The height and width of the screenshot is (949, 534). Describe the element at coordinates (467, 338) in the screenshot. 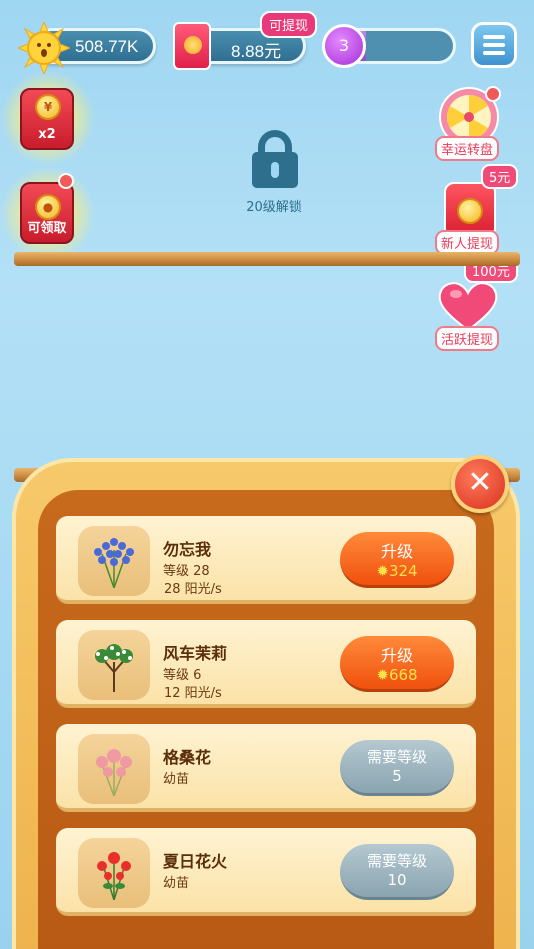

I see `active-withdraw-label: 活跃提现` at that location.